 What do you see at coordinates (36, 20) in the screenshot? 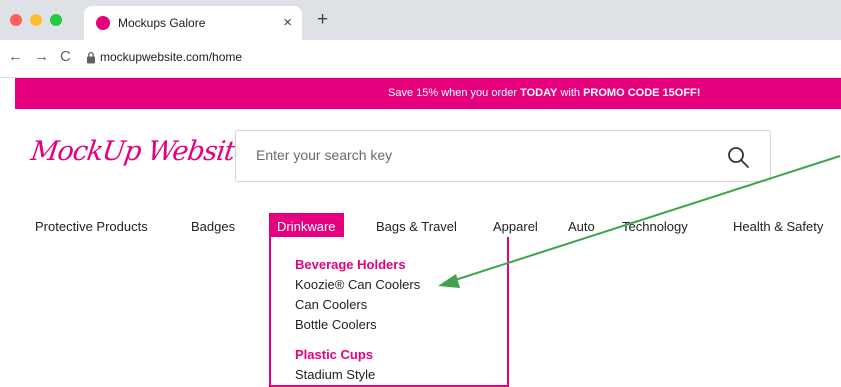
I see `minimize-window-button` at bounding box center [36, 20].